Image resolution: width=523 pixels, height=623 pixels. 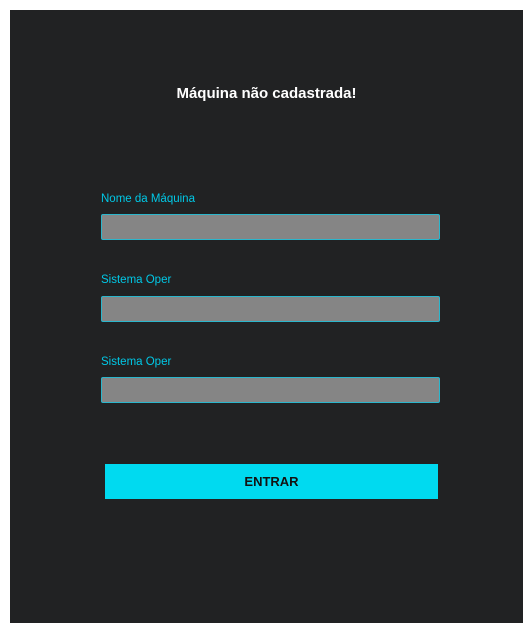 What do you see at coordinates (136, 362) in the screenshot?
I see `operating-system-label-2: Sistema Oper` at bounding box center [136, 362].